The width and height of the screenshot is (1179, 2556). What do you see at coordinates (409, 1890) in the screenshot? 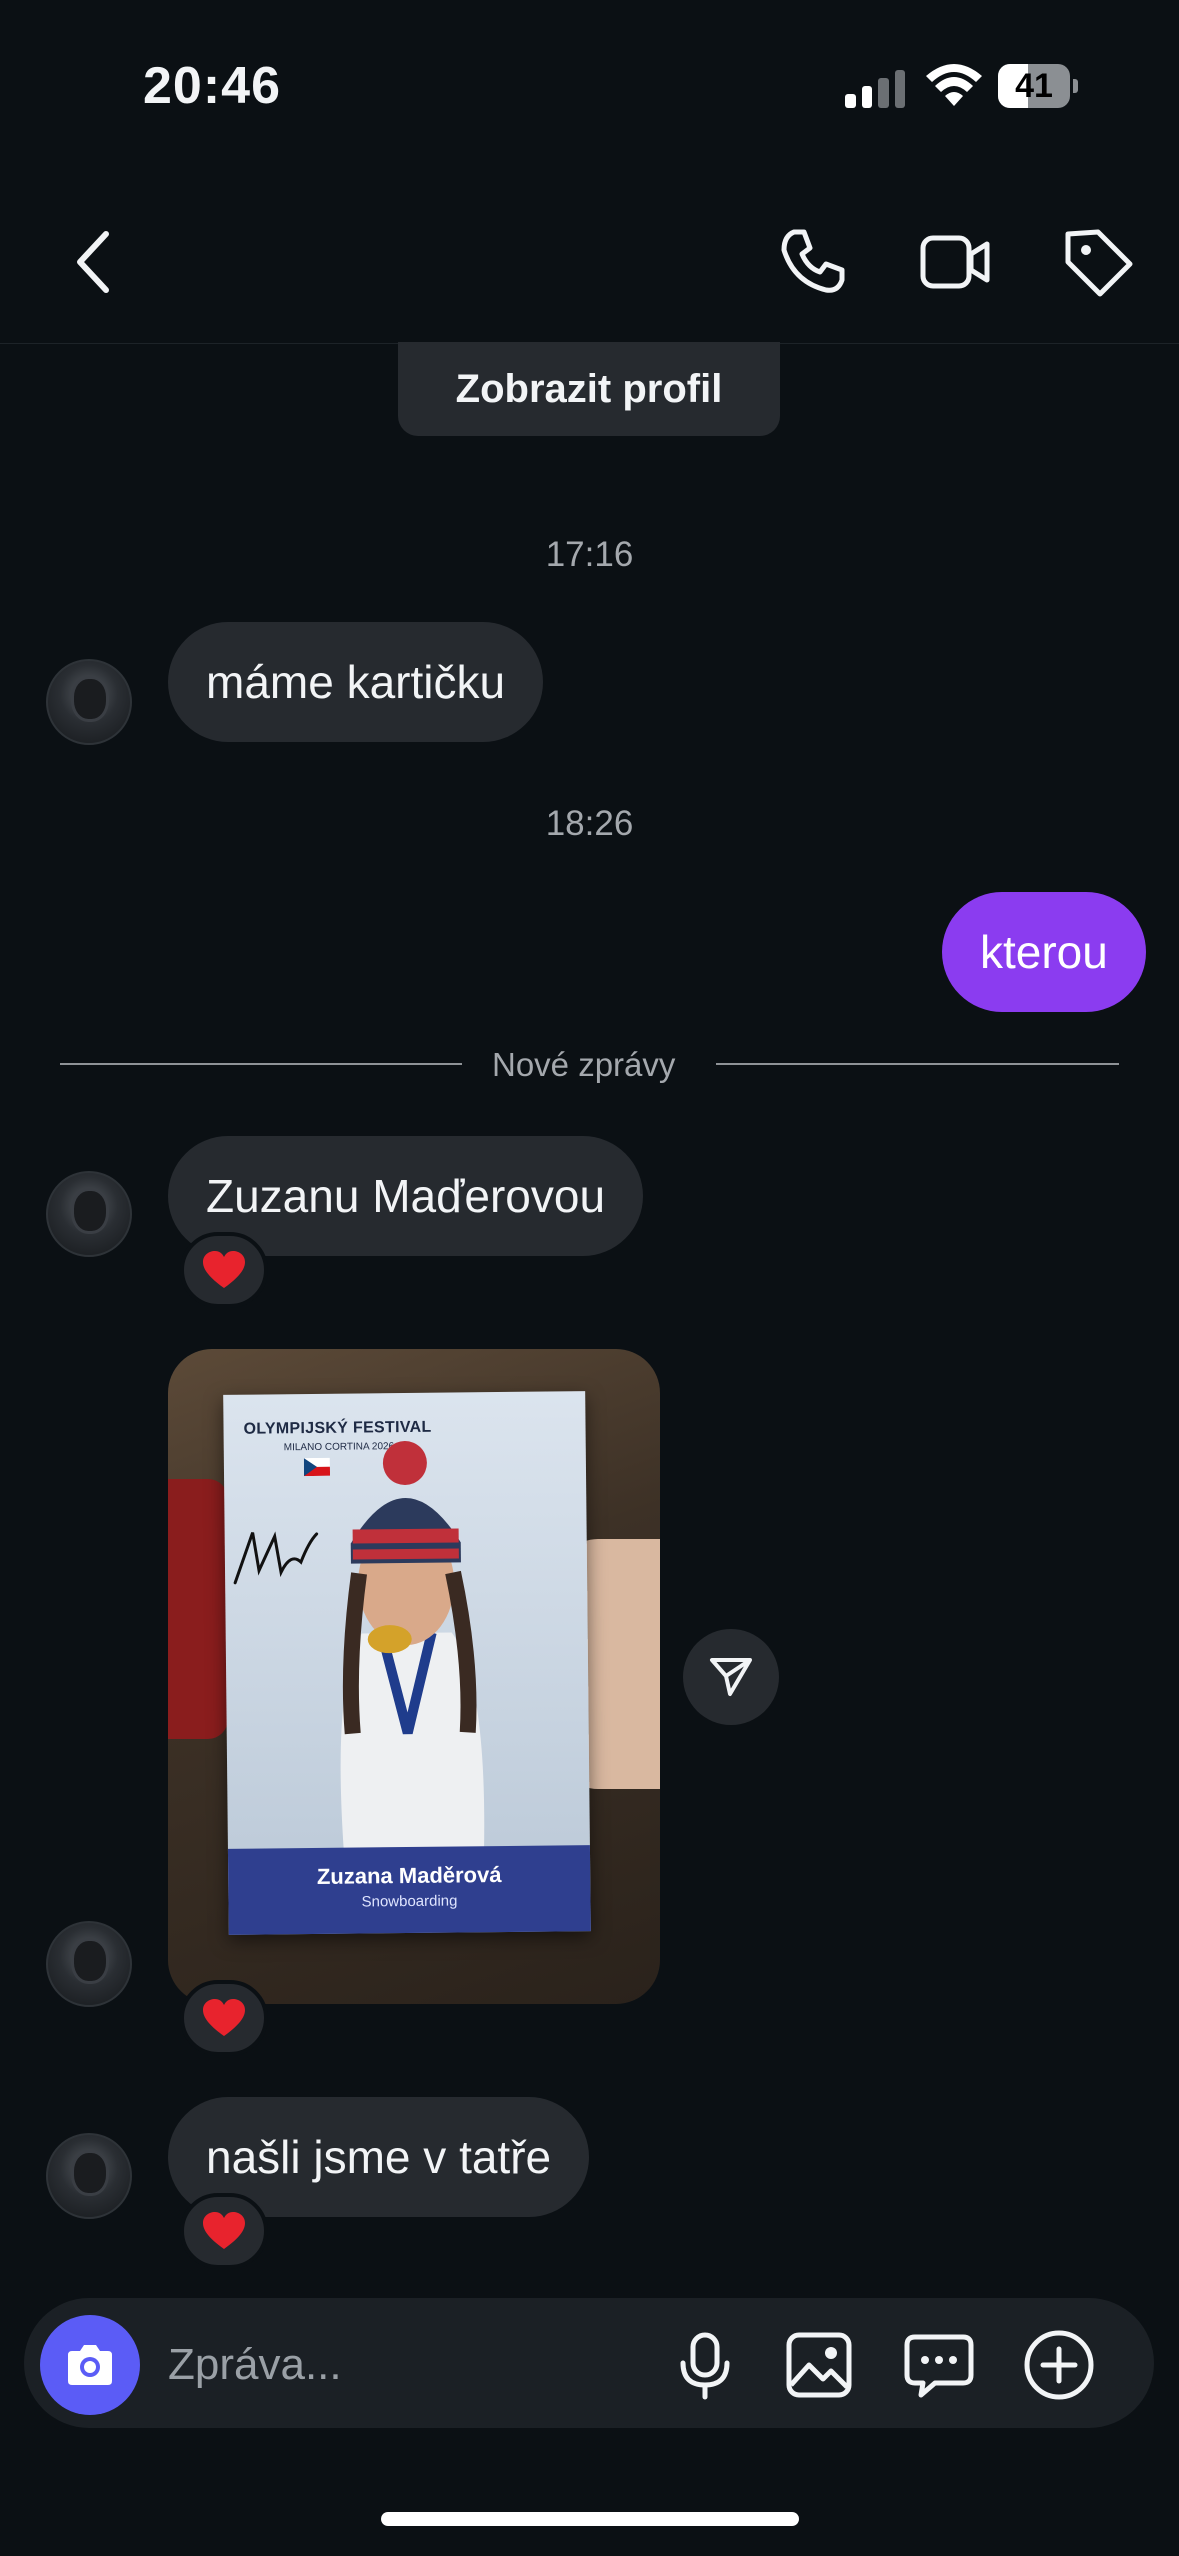
I see `card-footer: Zuzana Maděrová Snowboarding` at bounding box center [409, 1890].